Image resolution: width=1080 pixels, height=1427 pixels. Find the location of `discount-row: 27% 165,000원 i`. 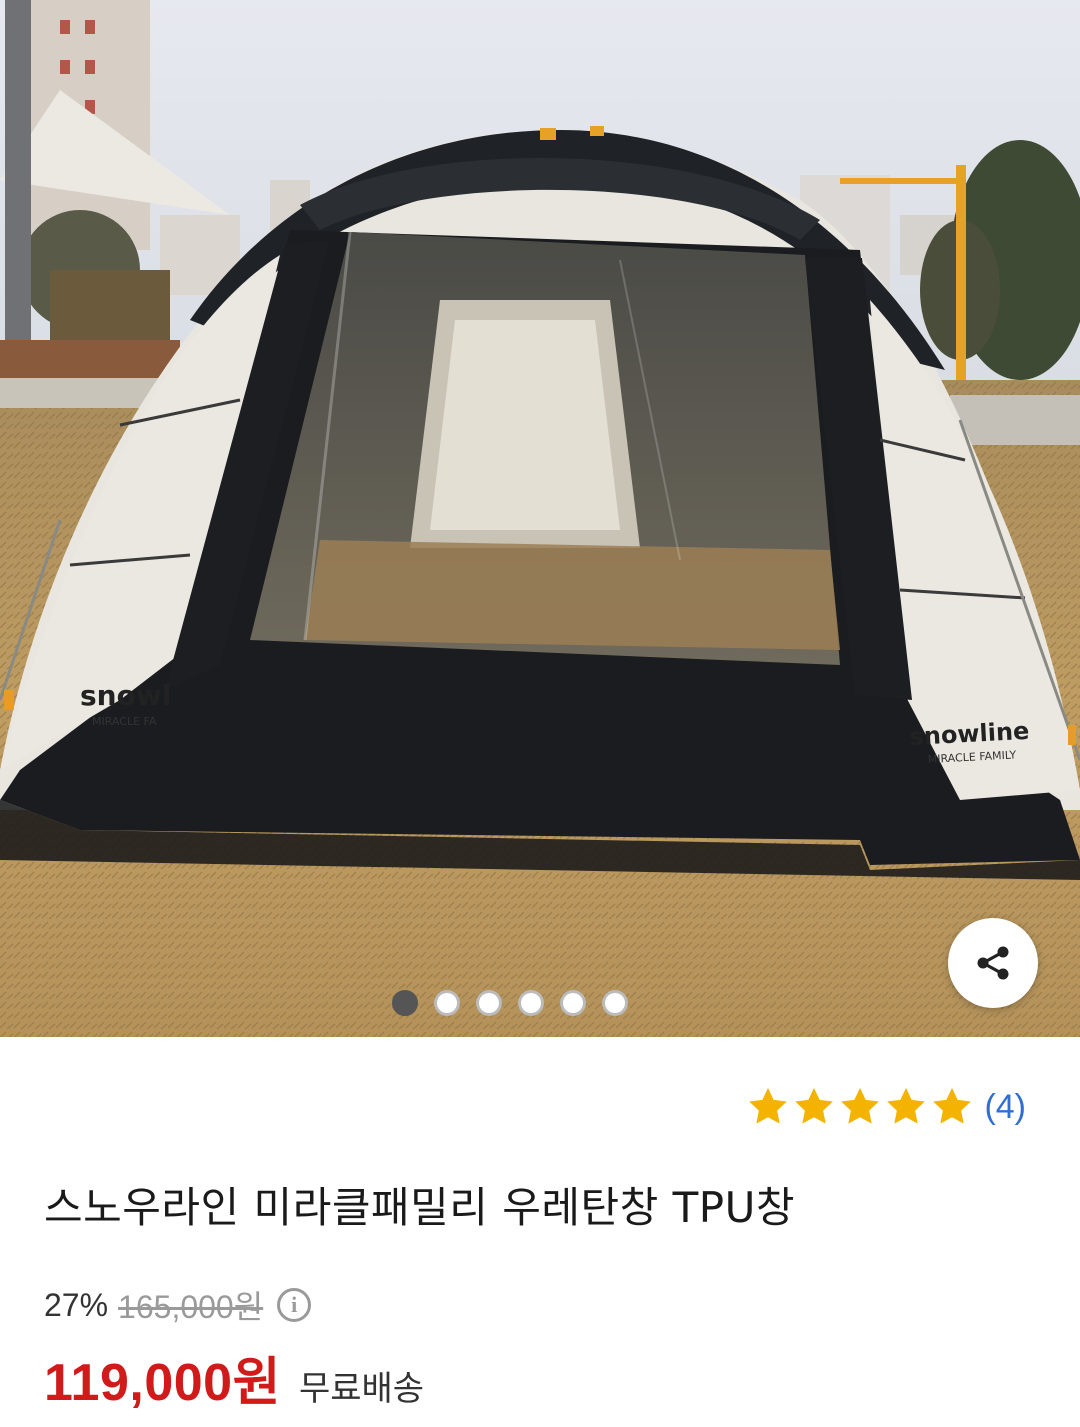

discount-row: 27% 165,000원 i is located at coordinates (178, 1305).